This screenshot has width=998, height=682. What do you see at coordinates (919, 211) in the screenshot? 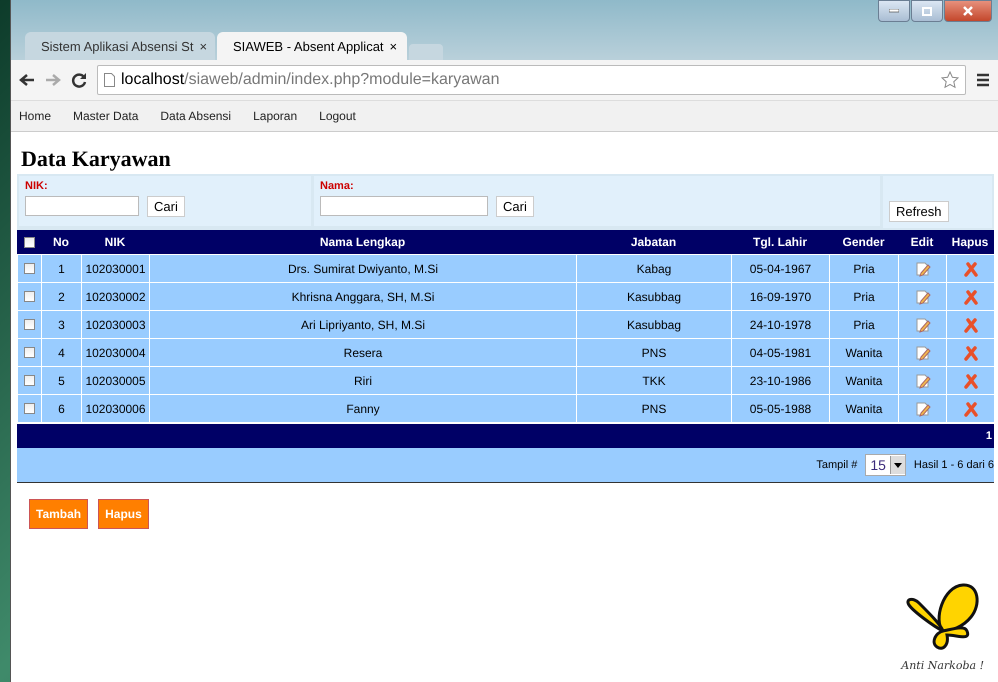
I see `refresh-button: Refresh` at bounding box center [919, 211].